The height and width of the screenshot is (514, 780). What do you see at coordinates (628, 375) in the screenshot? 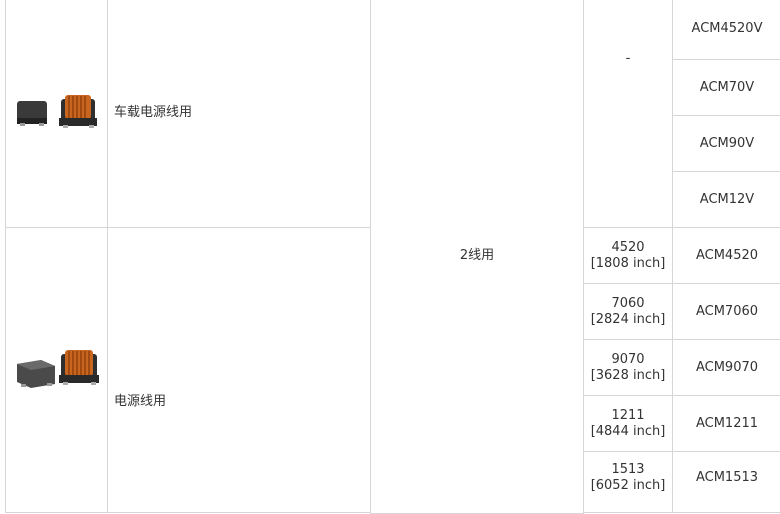
I see `size-inch: [3628 inch]` at bounding box center [628, 375].